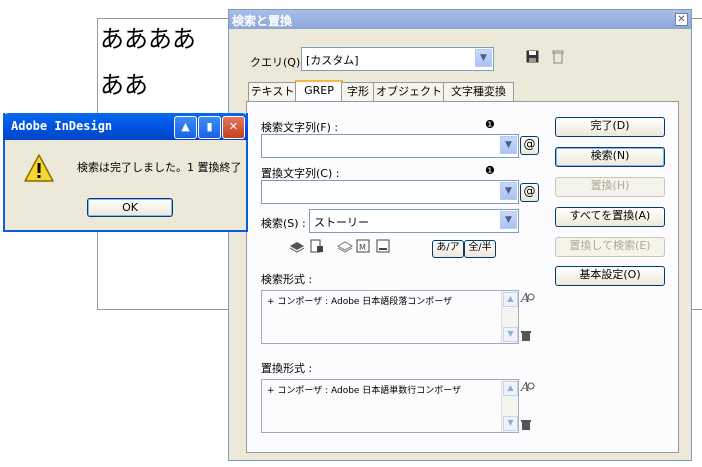 The image size is (702, 467). I want to click on query-select-value: [カスタム], so click(332, 60).